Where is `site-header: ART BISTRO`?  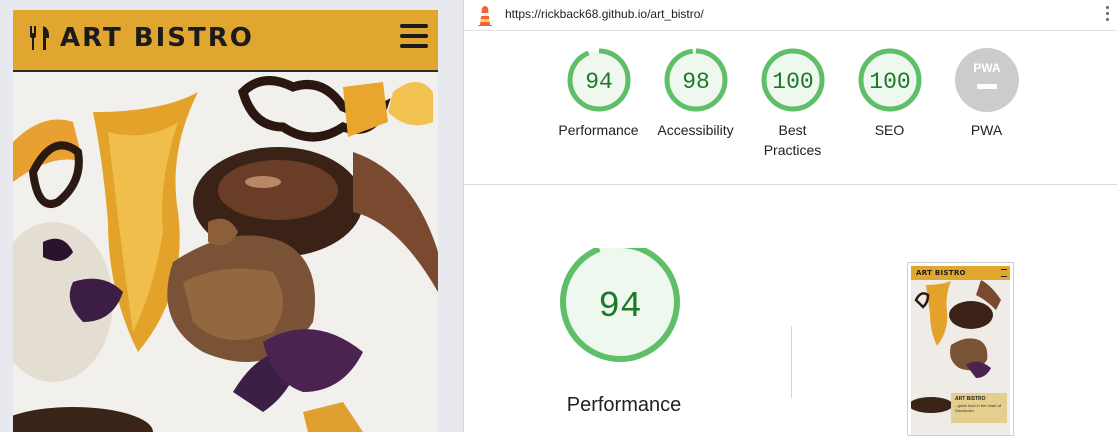
site-header: ART BISTRO is located at coordinates (225, 41).